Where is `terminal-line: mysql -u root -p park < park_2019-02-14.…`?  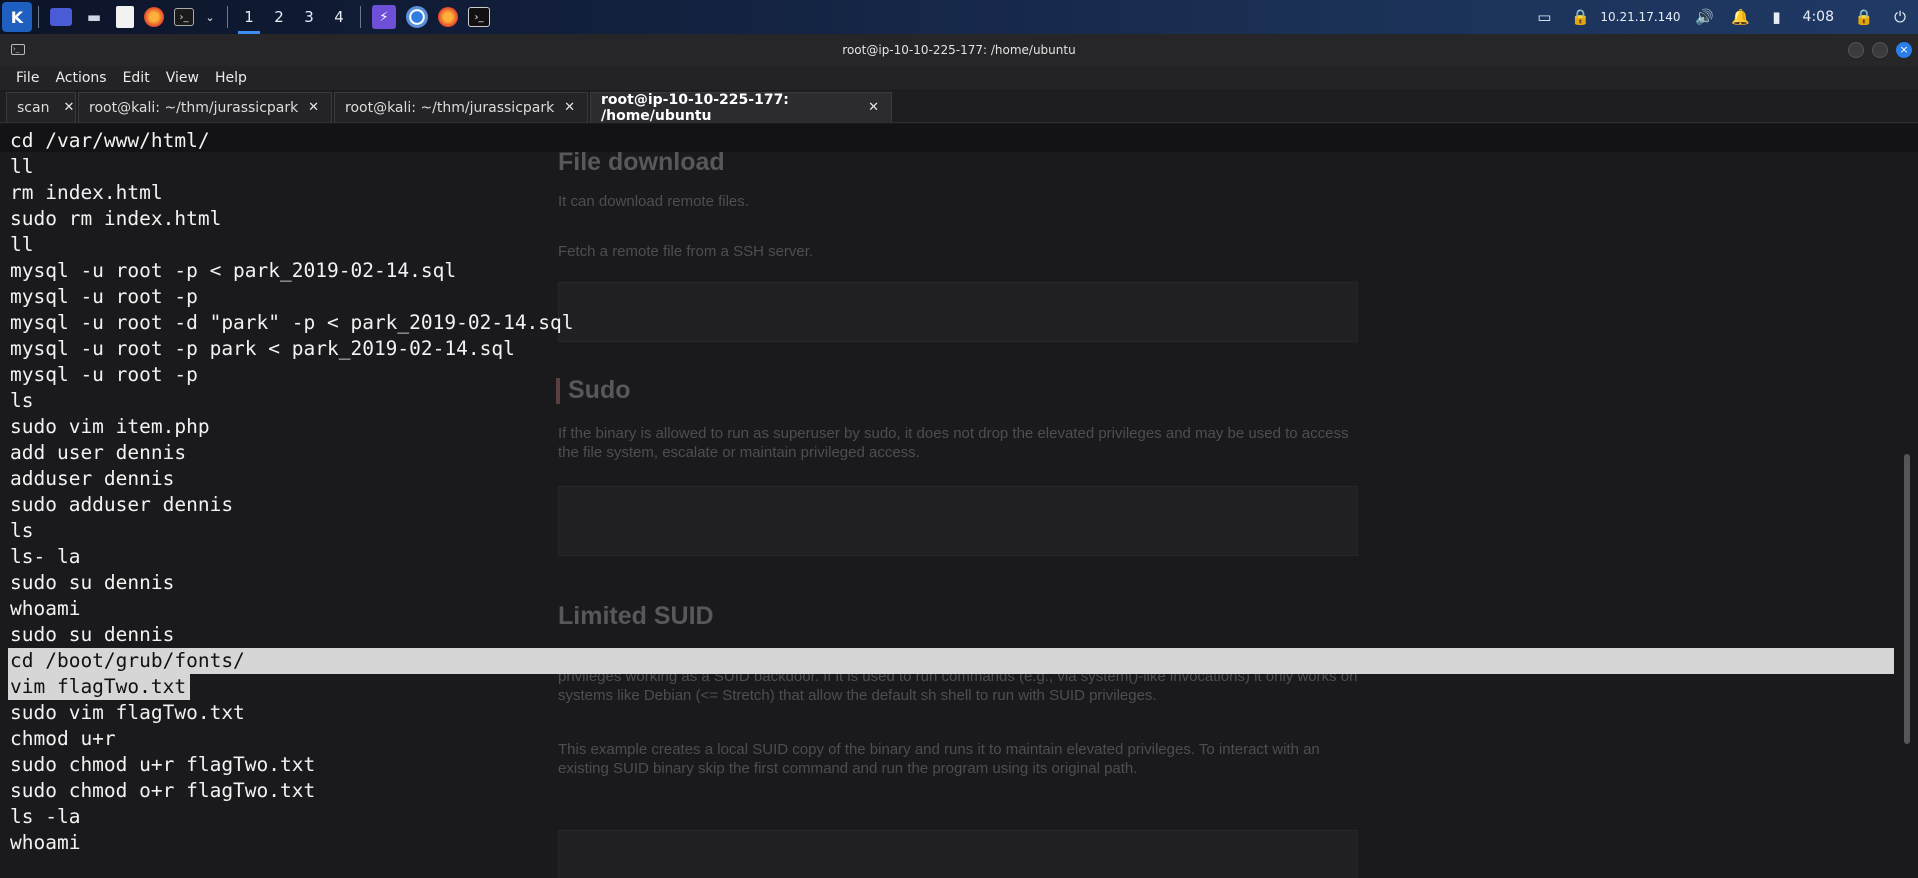
terminal-line: mysql -u root -p park < park_2019-02-14.… is located at coordinates (262, 348).